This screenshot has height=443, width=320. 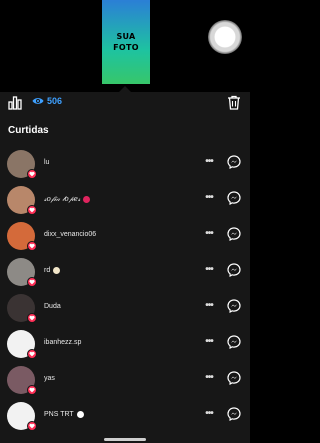 I want to click on username-text: yas, so click(x=49, y=378).